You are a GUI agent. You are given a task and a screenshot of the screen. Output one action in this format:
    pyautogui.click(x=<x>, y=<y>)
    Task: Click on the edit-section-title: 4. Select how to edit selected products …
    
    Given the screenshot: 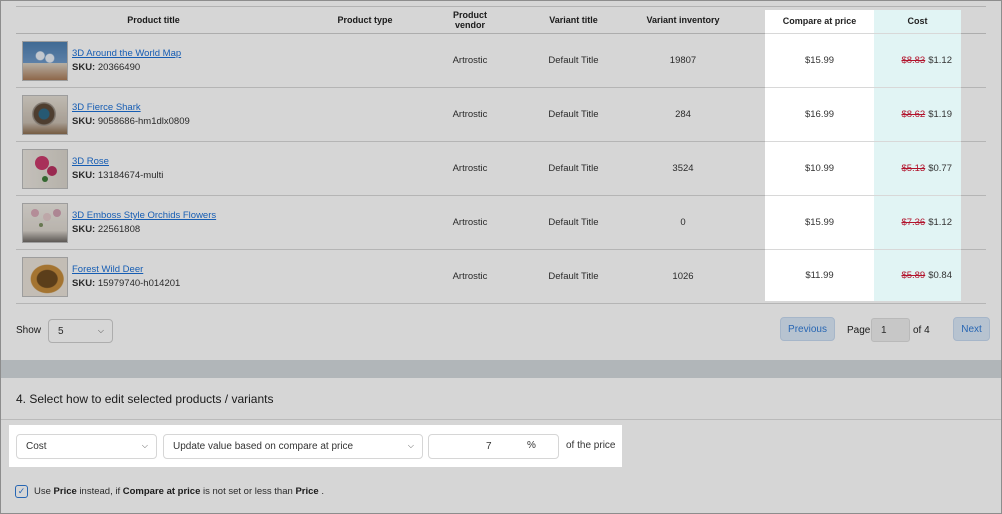 What is the action you would take?
    pyautogui.click(x=145, y=399)
    